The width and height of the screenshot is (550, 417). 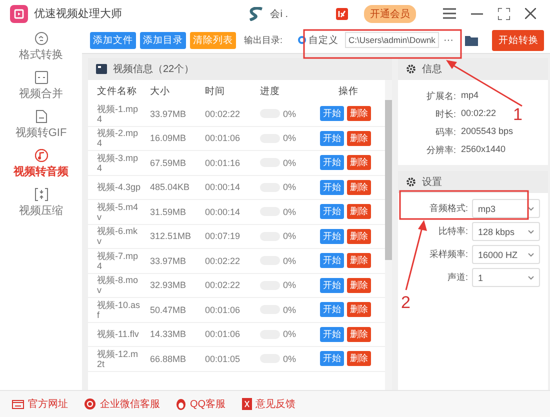 I want to click on size-cell-text: 14.33MB, so click(x=169, y=334).